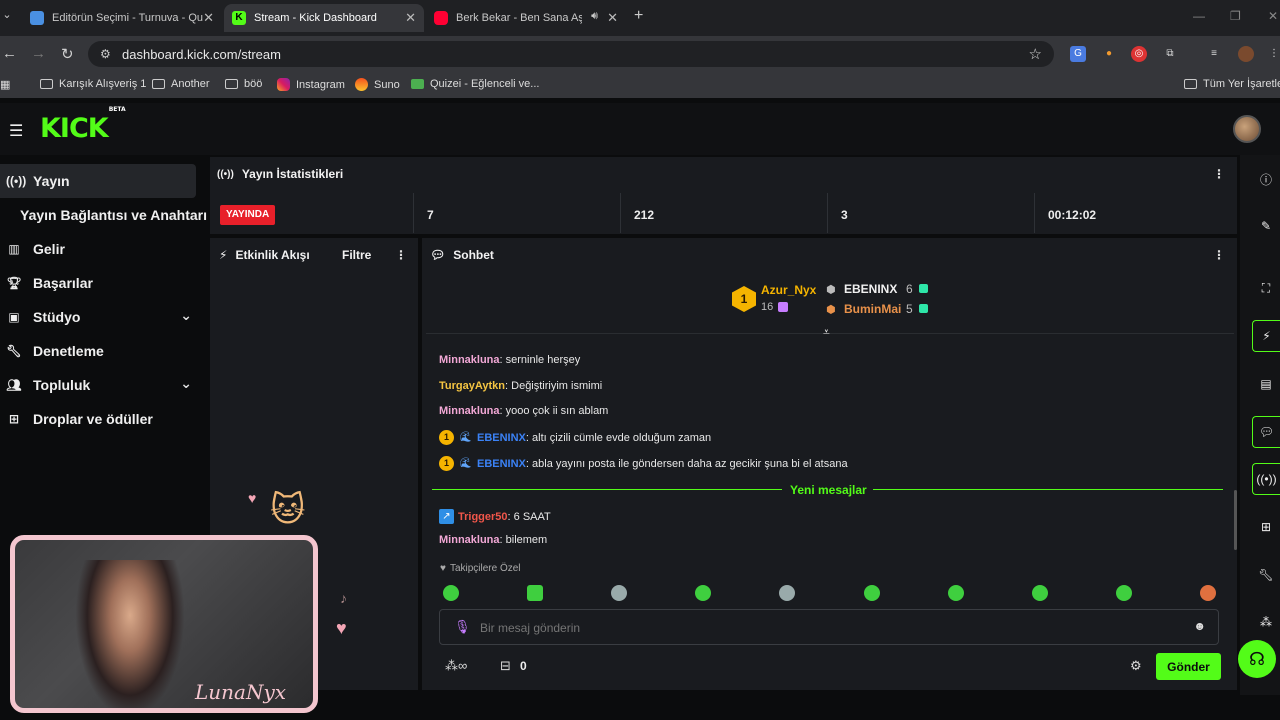  Describe the element at coordinates (377, 84) in the screenshot. I see `bookmark-item: Suno` at that location.